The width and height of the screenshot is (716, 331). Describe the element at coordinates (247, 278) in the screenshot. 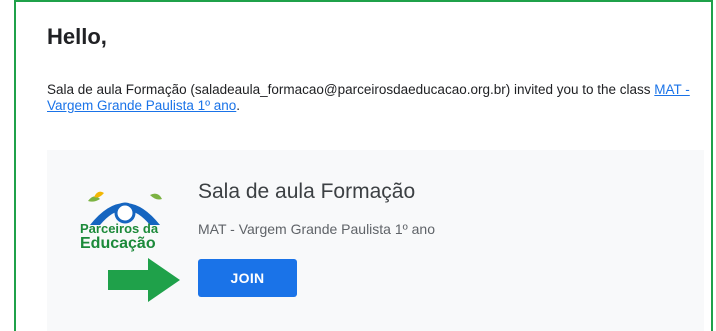

I see `join-button: JOIN` at that location.